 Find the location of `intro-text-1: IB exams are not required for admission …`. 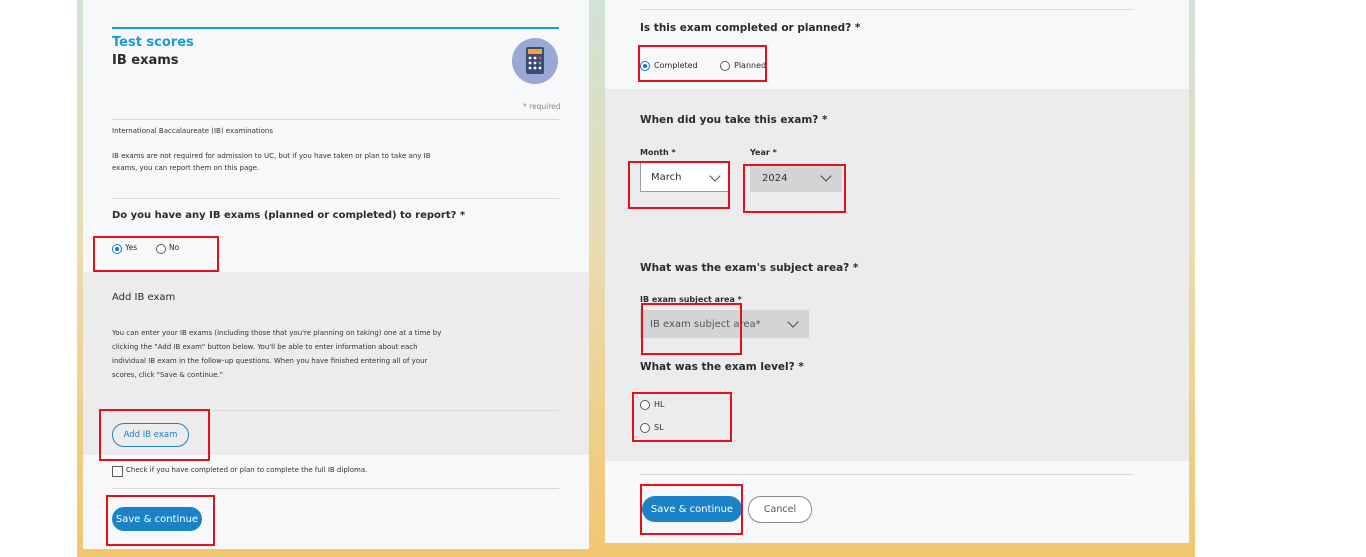

intro-text-1: IB exams are not required for admission … is located at coordinates (271, 156).